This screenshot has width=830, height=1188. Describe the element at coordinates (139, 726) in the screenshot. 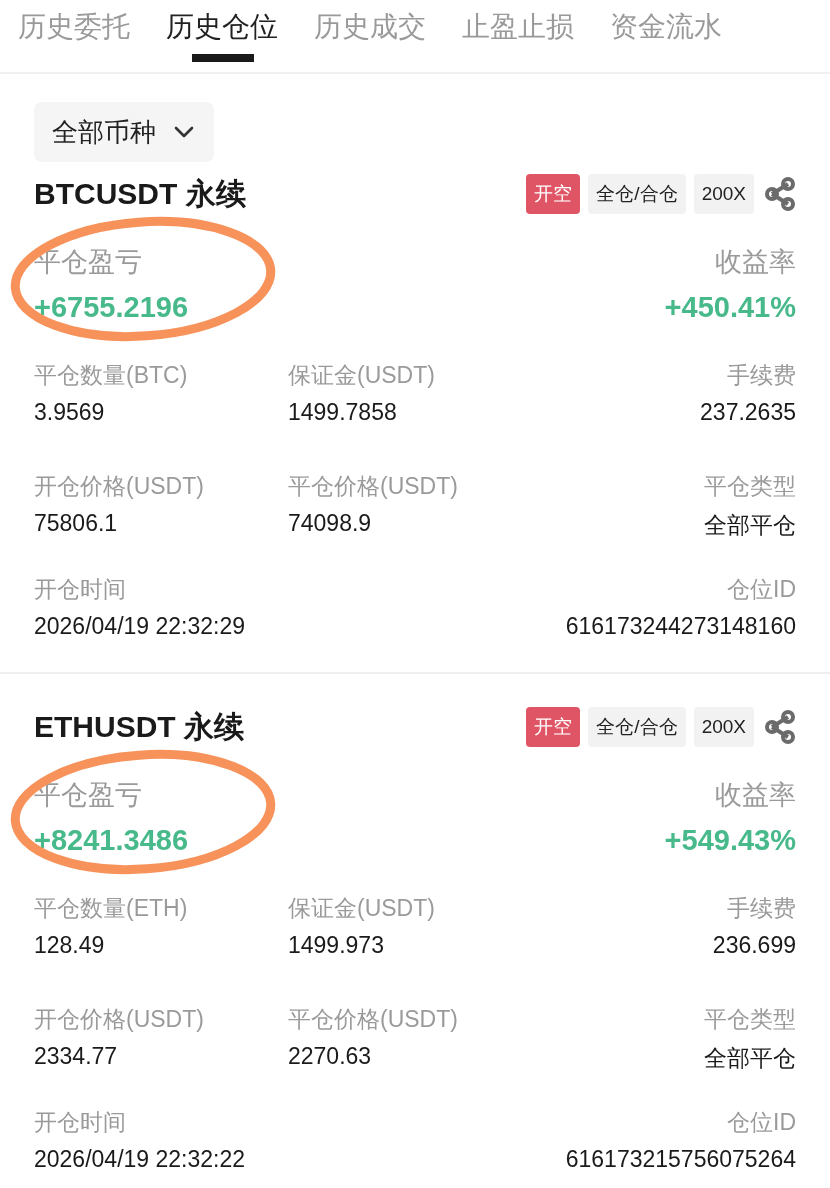

I see `contract-title: ETHUSDT 永续` at that location.